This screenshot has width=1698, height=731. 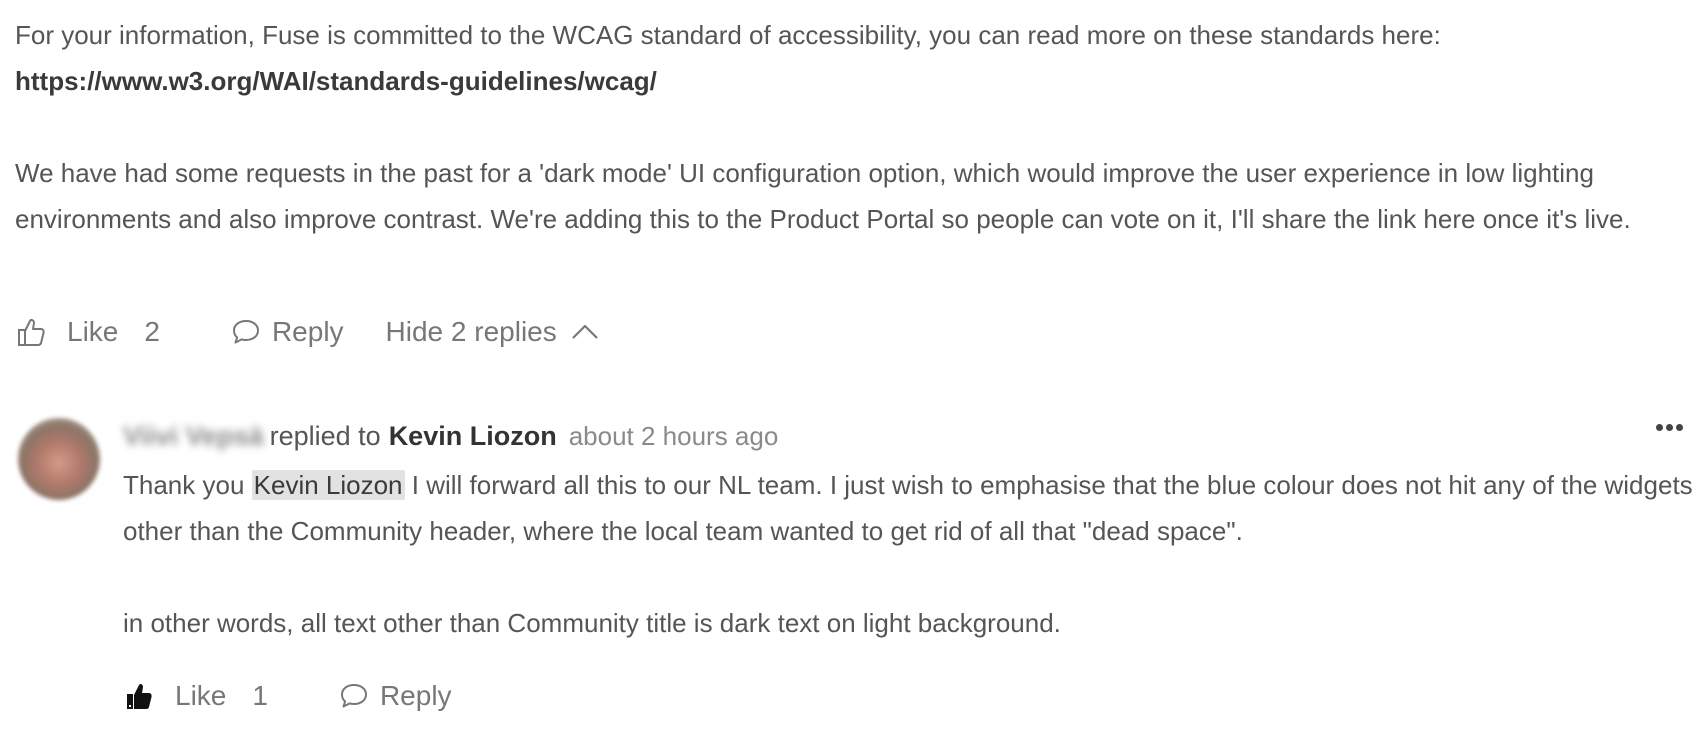 I want to click on like-label: Like, so click(x=93, y=331).